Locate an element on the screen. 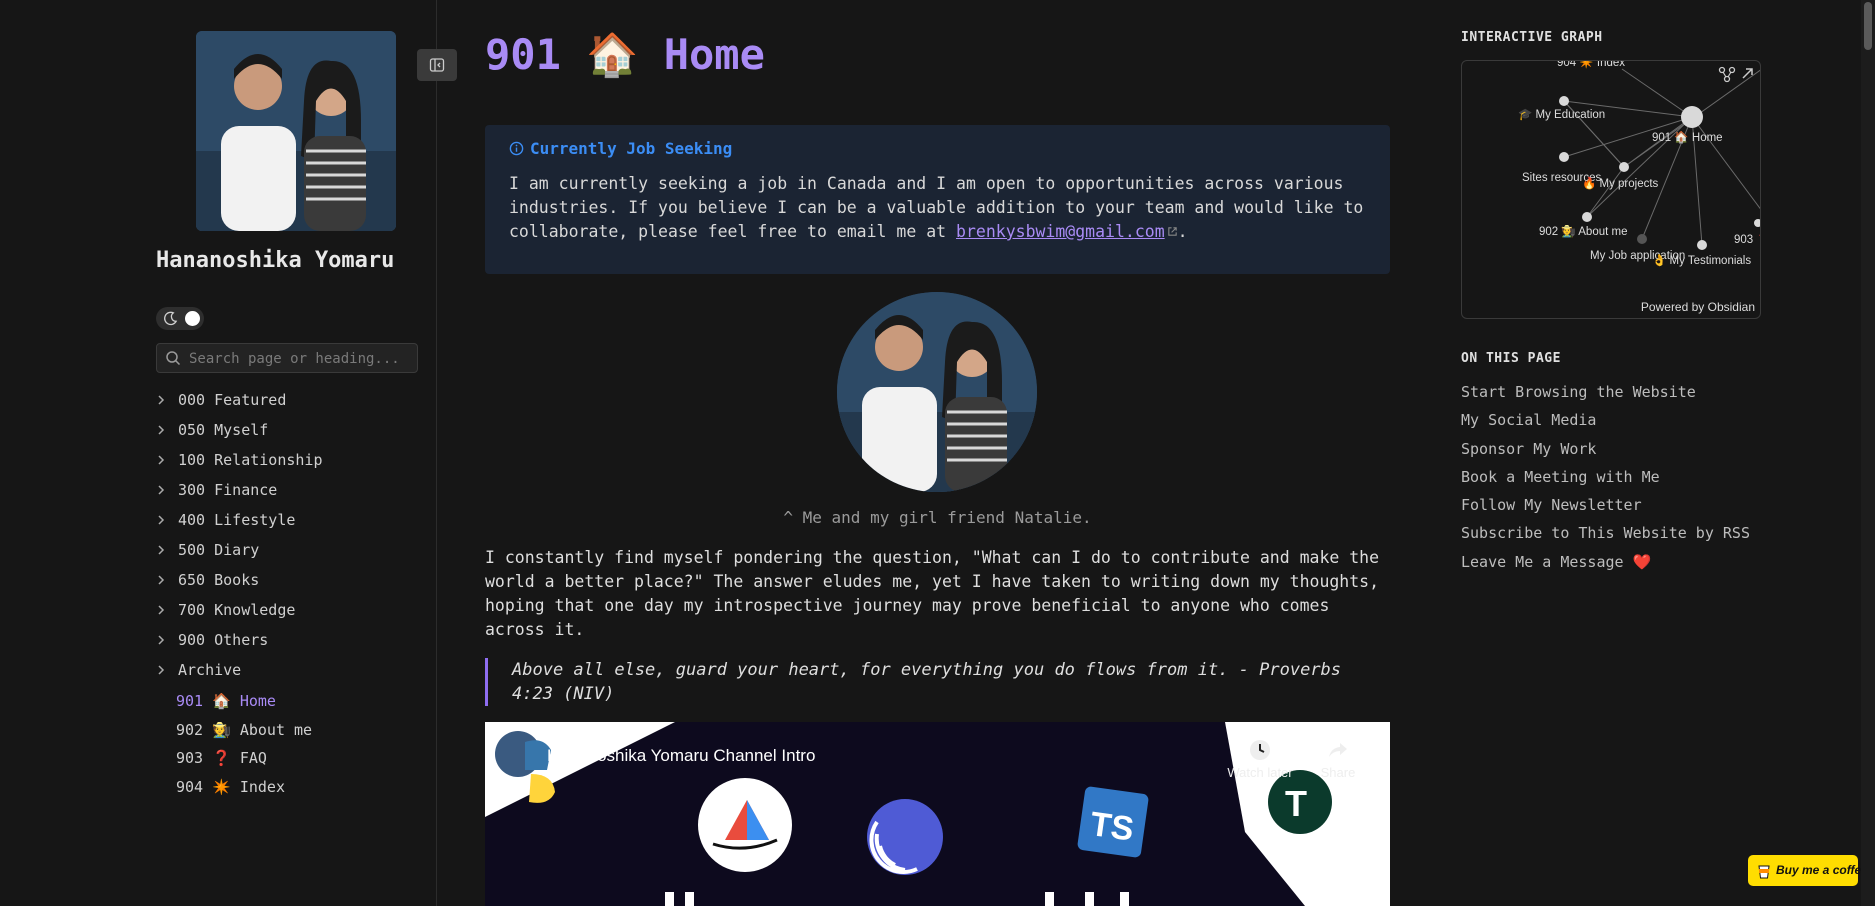  page-link-about-me: 902 🧑‍🌾 About me is located at coordinates (234, 732).